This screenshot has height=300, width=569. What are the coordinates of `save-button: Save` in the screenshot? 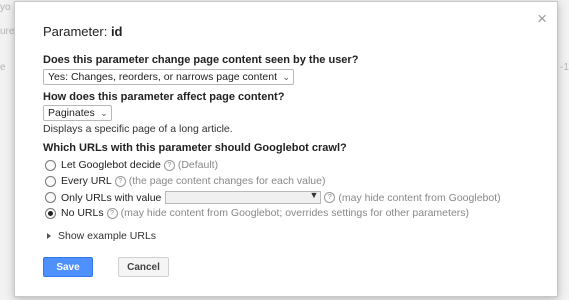 It's located at (68, 267).